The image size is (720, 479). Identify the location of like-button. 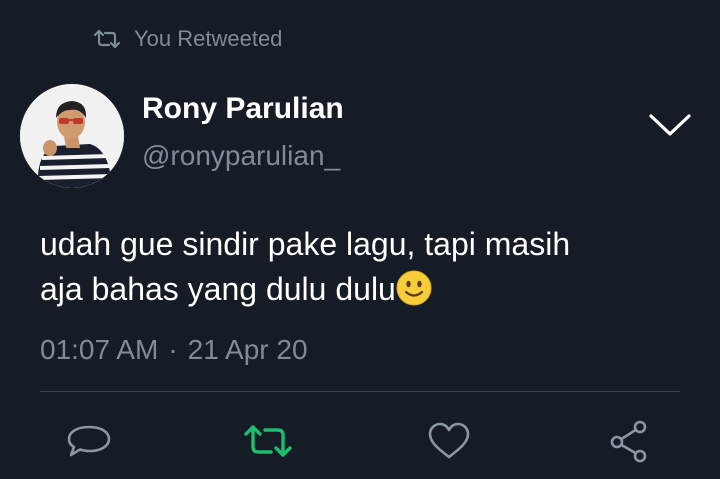
(449, 441).